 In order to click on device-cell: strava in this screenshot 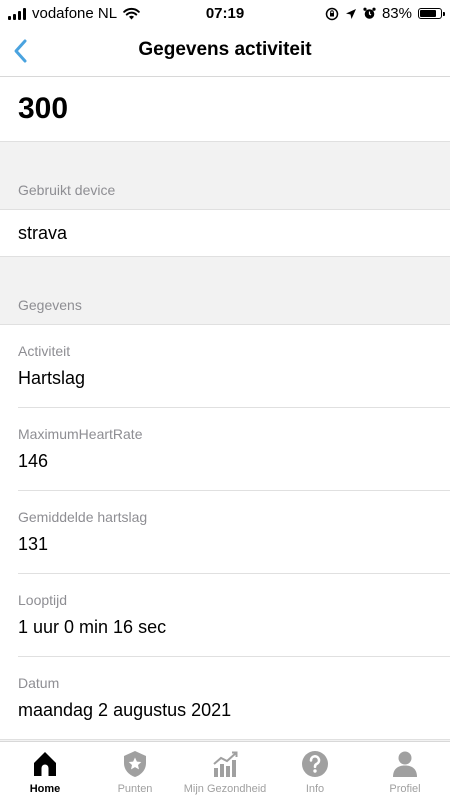, I will do `click(225, 233)`.